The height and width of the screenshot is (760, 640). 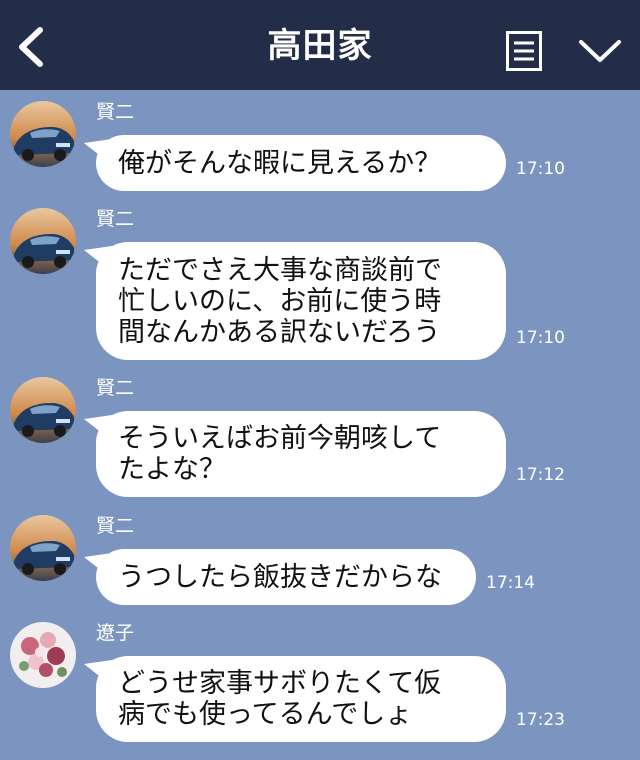 What do you see at coordinates (280, 683) in the screenshot?
I see `message-text: どうせ家事サボりたくて仮` at bounding box center [280, 683].